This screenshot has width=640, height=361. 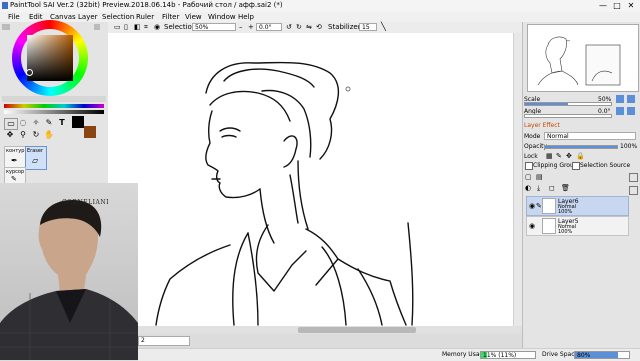 What do you see at coordinates (568, 116) in the screenshot?
I see `angle-slider` at bounding box center [568, 116].